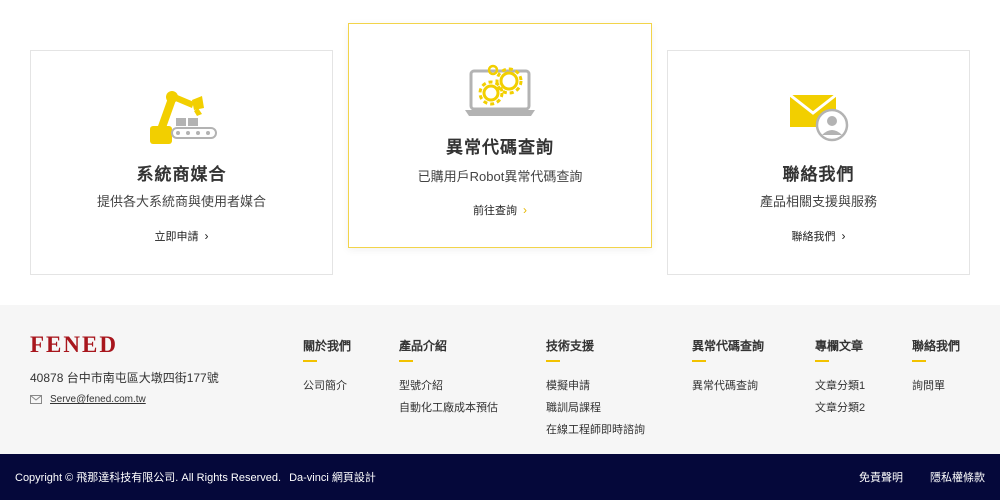  Describe the element at coordinates (176, 237) in the screenshot. I see `link-label: 立即申請` at that location.